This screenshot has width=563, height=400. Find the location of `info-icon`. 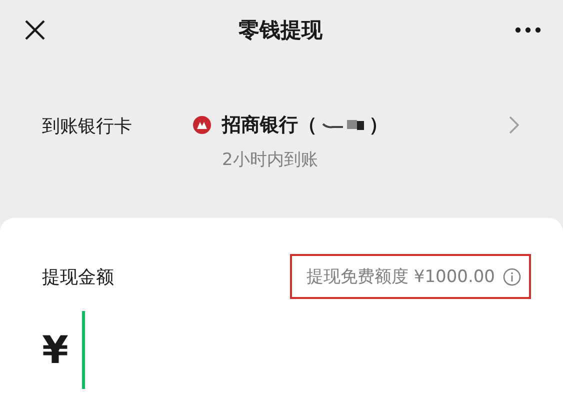

info-icon is located at coordinates (512, 277).